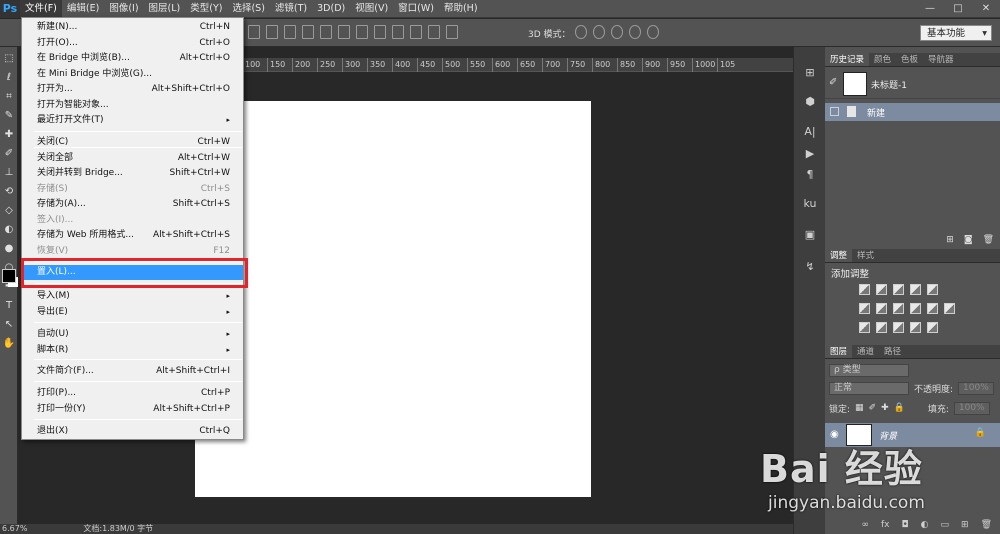 The width and height of the screenshot is (1000, 534). Describe the element at coordinates (864, 308) in the screenshot. I see `hue-saturation-icon` at that location.